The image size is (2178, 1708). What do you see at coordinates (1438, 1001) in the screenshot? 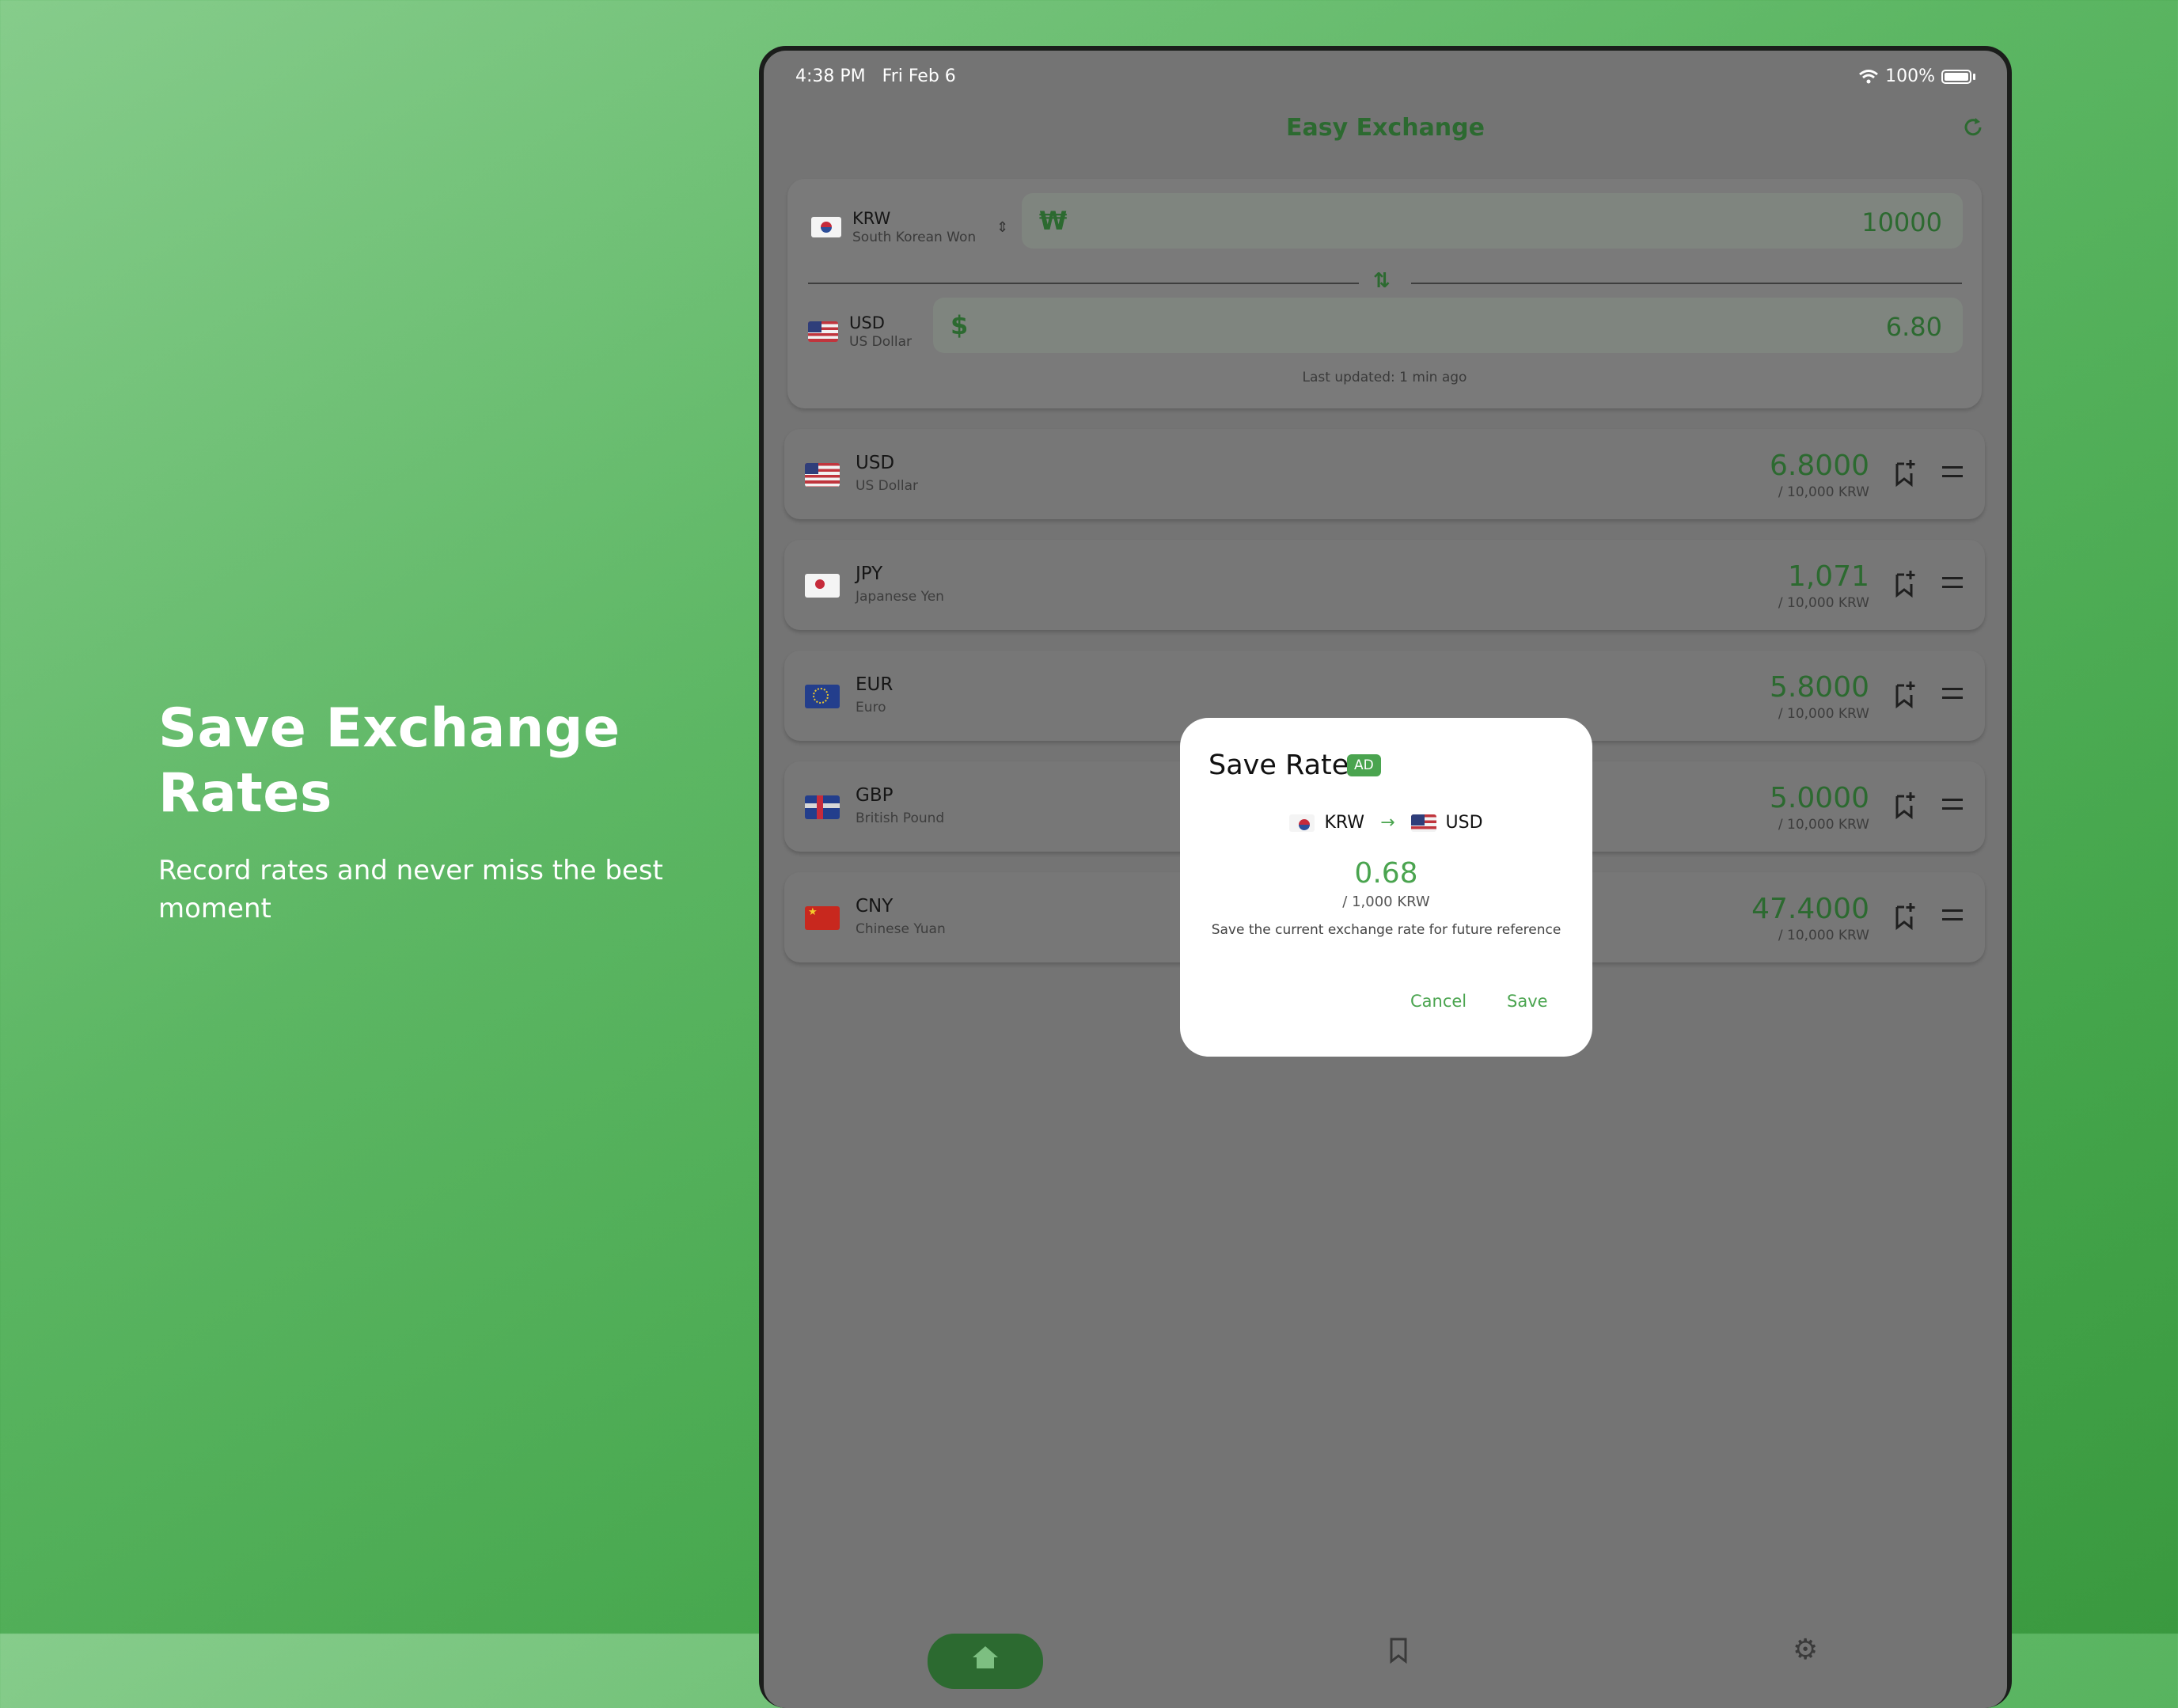
I see `cancel-button: Cancel` at bounding box center [1438, 1001].